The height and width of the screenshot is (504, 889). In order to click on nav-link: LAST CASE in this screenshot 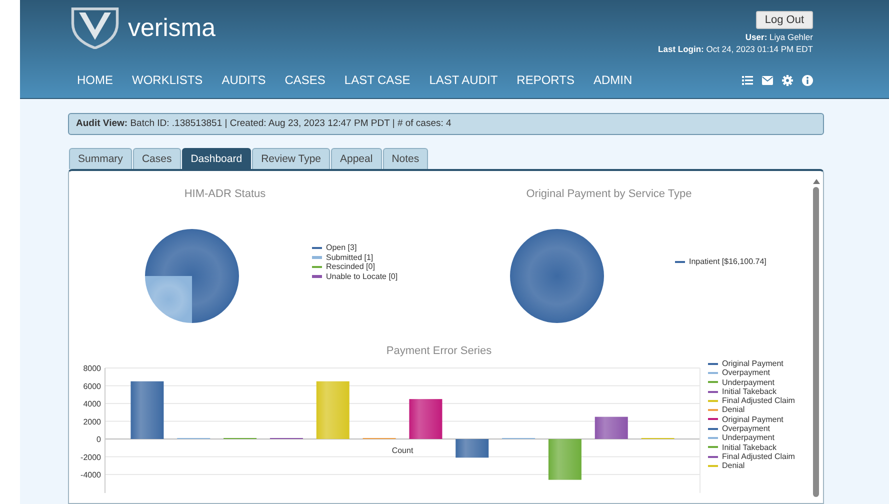, I will do `click(377, 80)`.